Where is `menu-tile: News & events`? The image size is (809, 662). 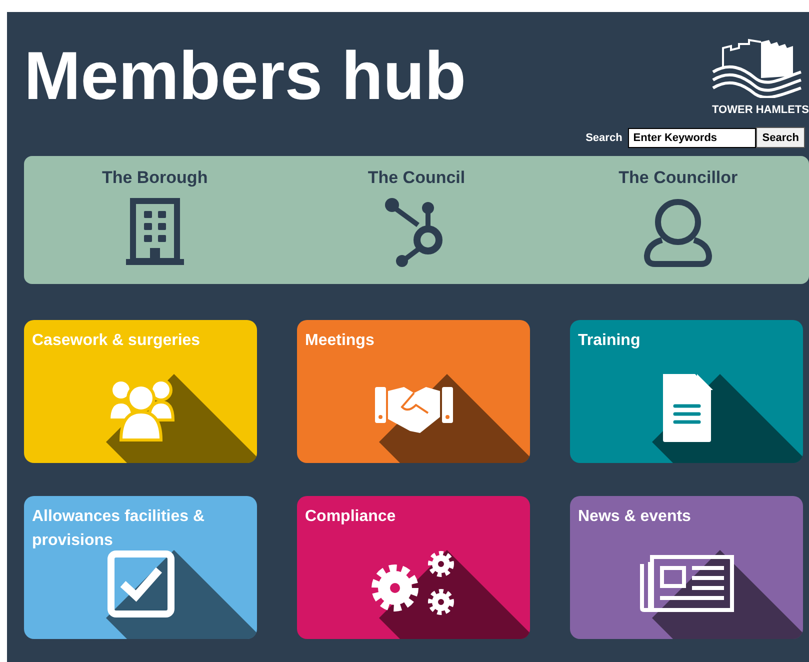 menu-tile: News & events is located at coordinates (686, 567).